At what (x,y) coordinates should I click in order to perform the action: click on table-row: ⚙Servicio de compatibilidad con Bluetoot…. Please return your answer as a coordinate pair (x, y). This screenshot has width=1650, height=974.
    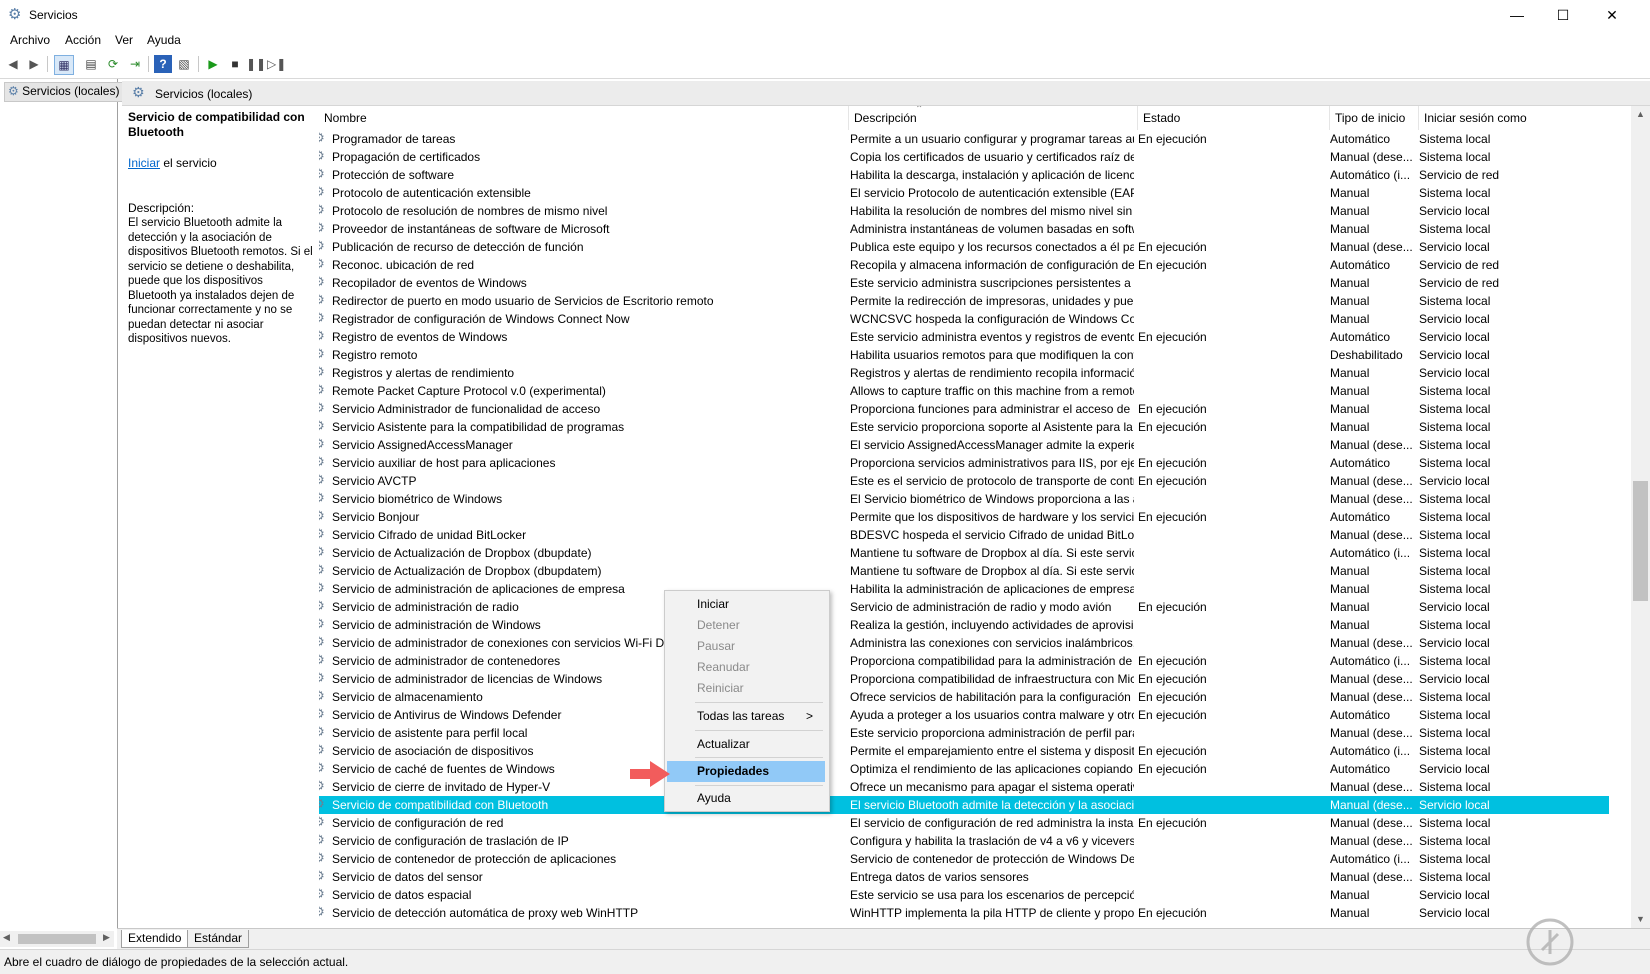
    Looking at the image, I should click on (964, 805).